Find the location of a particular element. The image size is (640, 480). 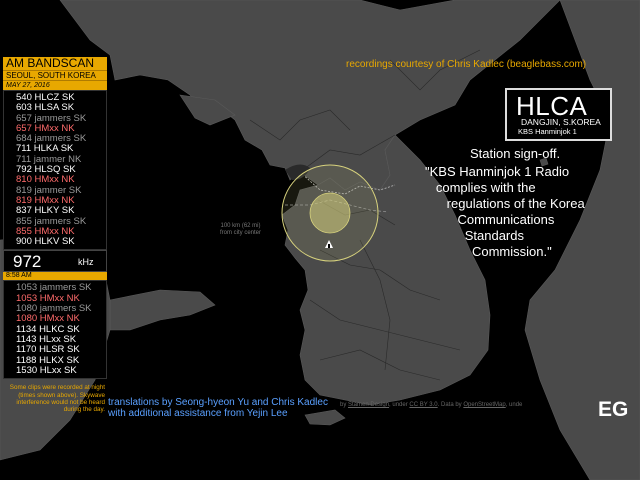

quote-line: Standards is located at coordinates (474, 235).